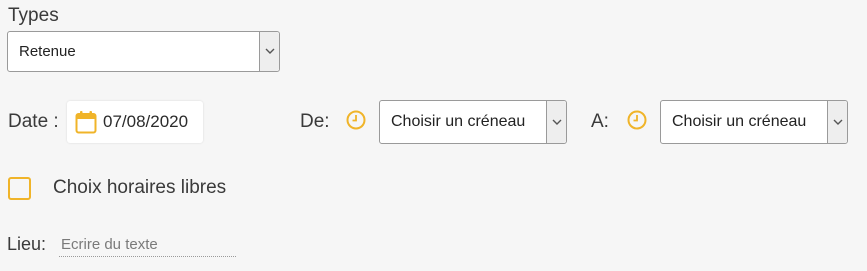  I want to click on from-slot-select: Choisir un créneau, so click(473, 122).